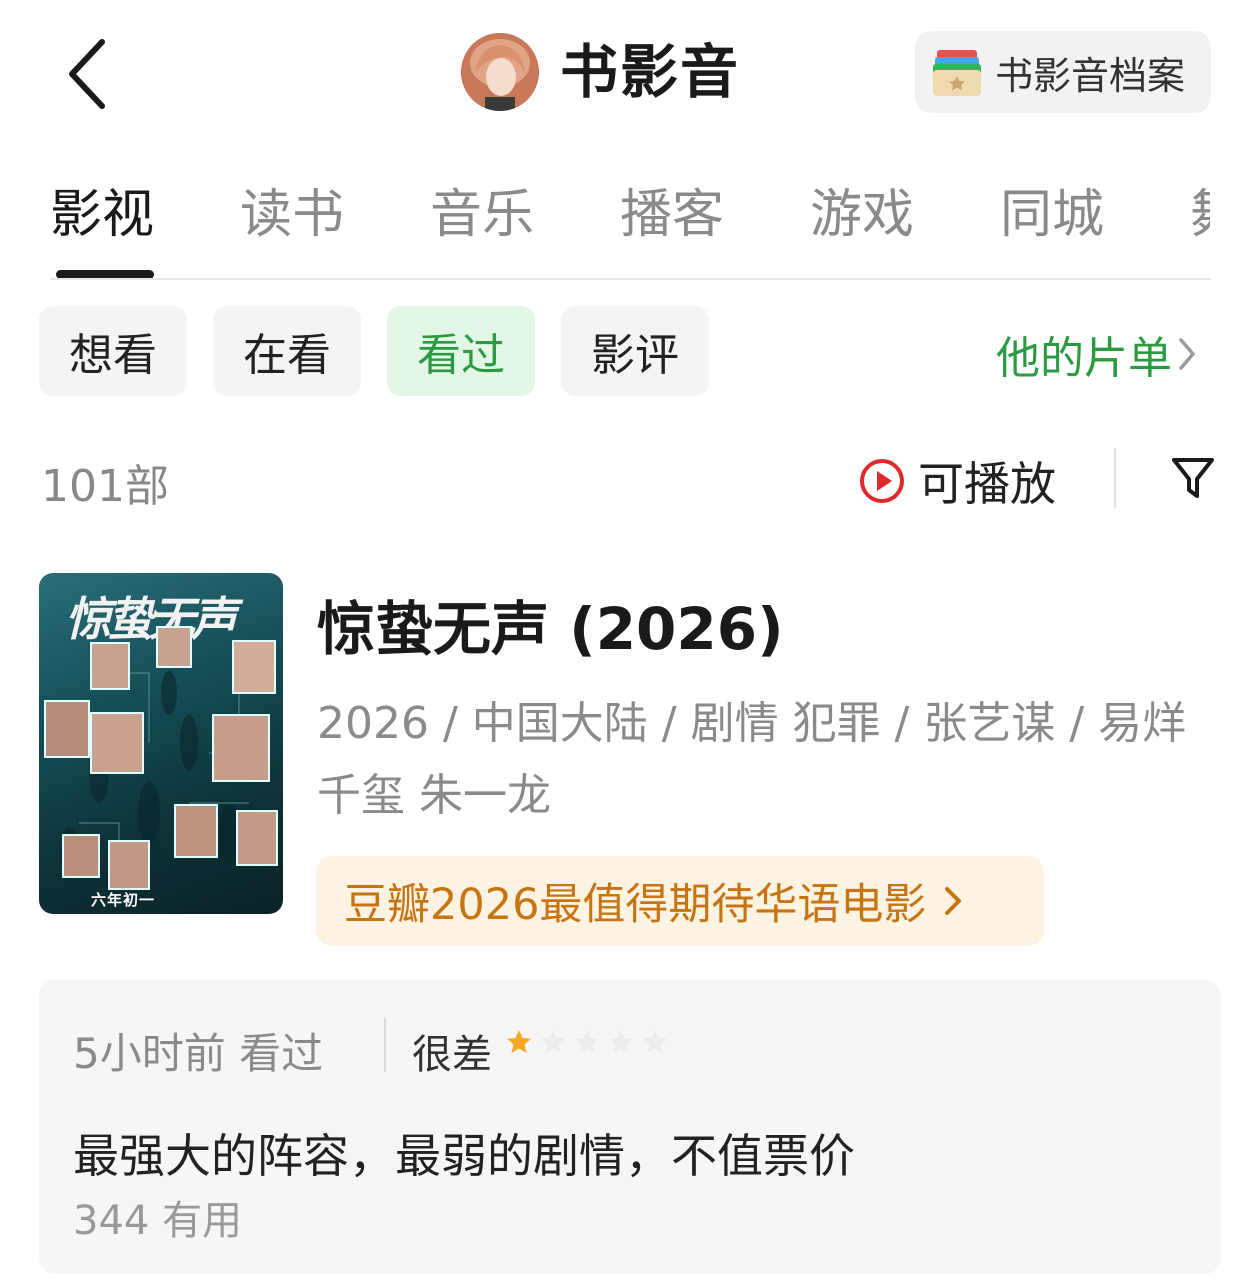  What do you see at coordinates (292, 215) in the screenshot?
I see `tab-books: 读书` at bounding box center [292, 215].